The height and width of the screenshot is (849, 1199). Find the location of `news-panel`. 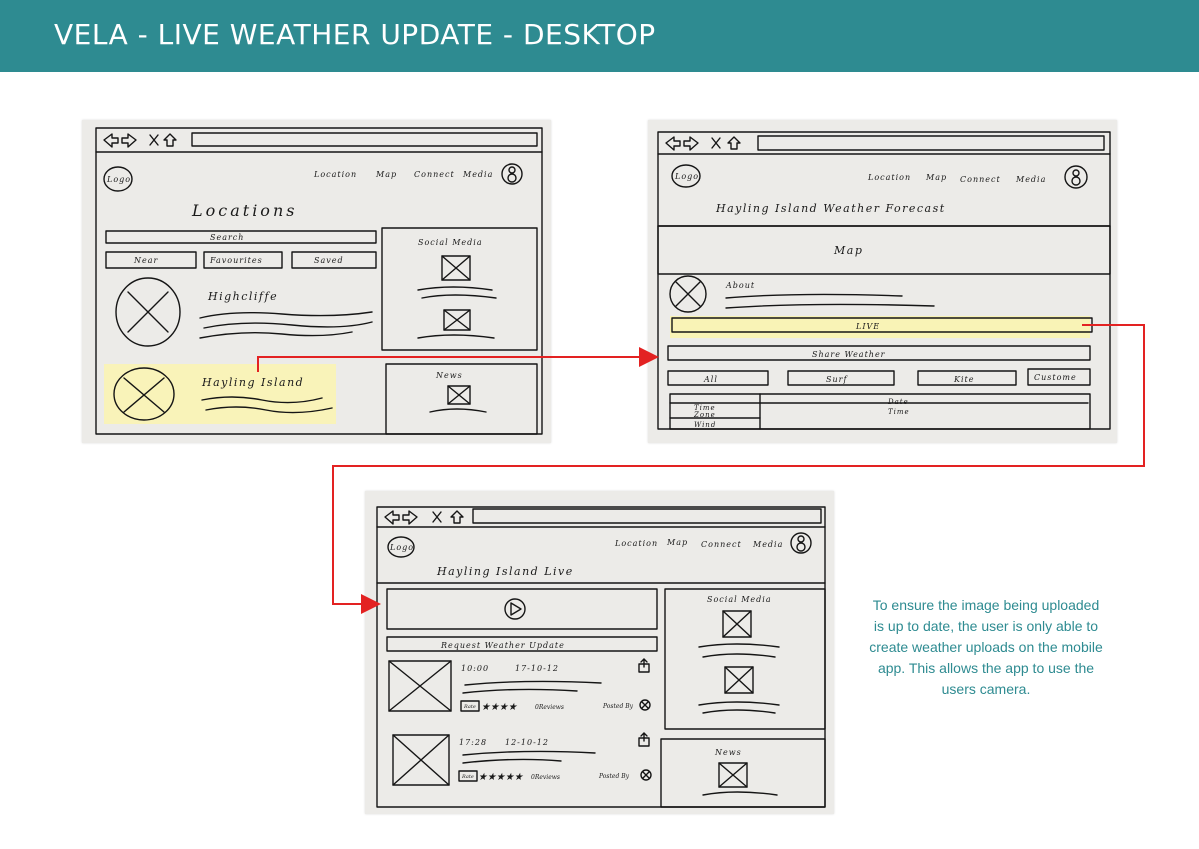

news-panel is located at coordinates (743, 773).